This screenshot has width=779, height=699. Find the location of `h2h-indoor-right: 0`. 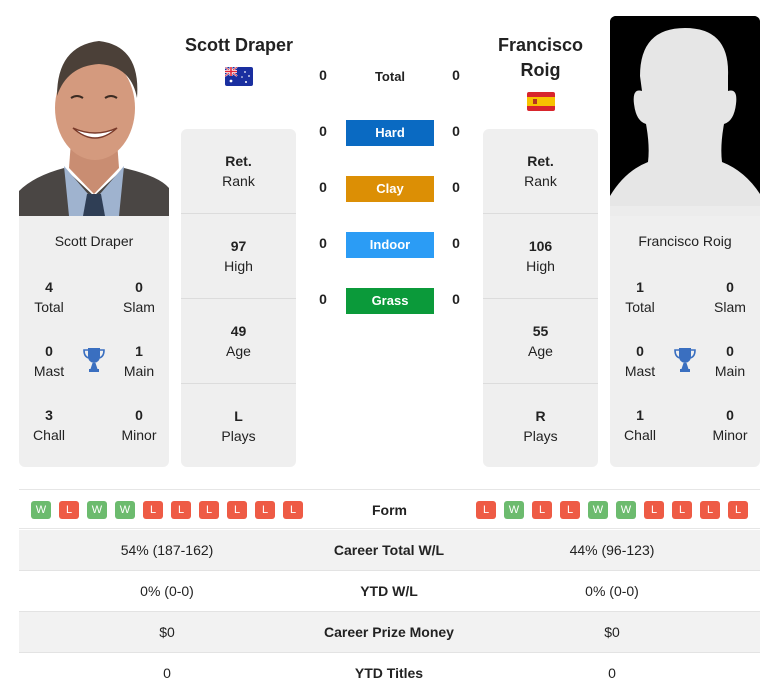

h2h-indoor-right: 0 is located at coordinates (456, 243).